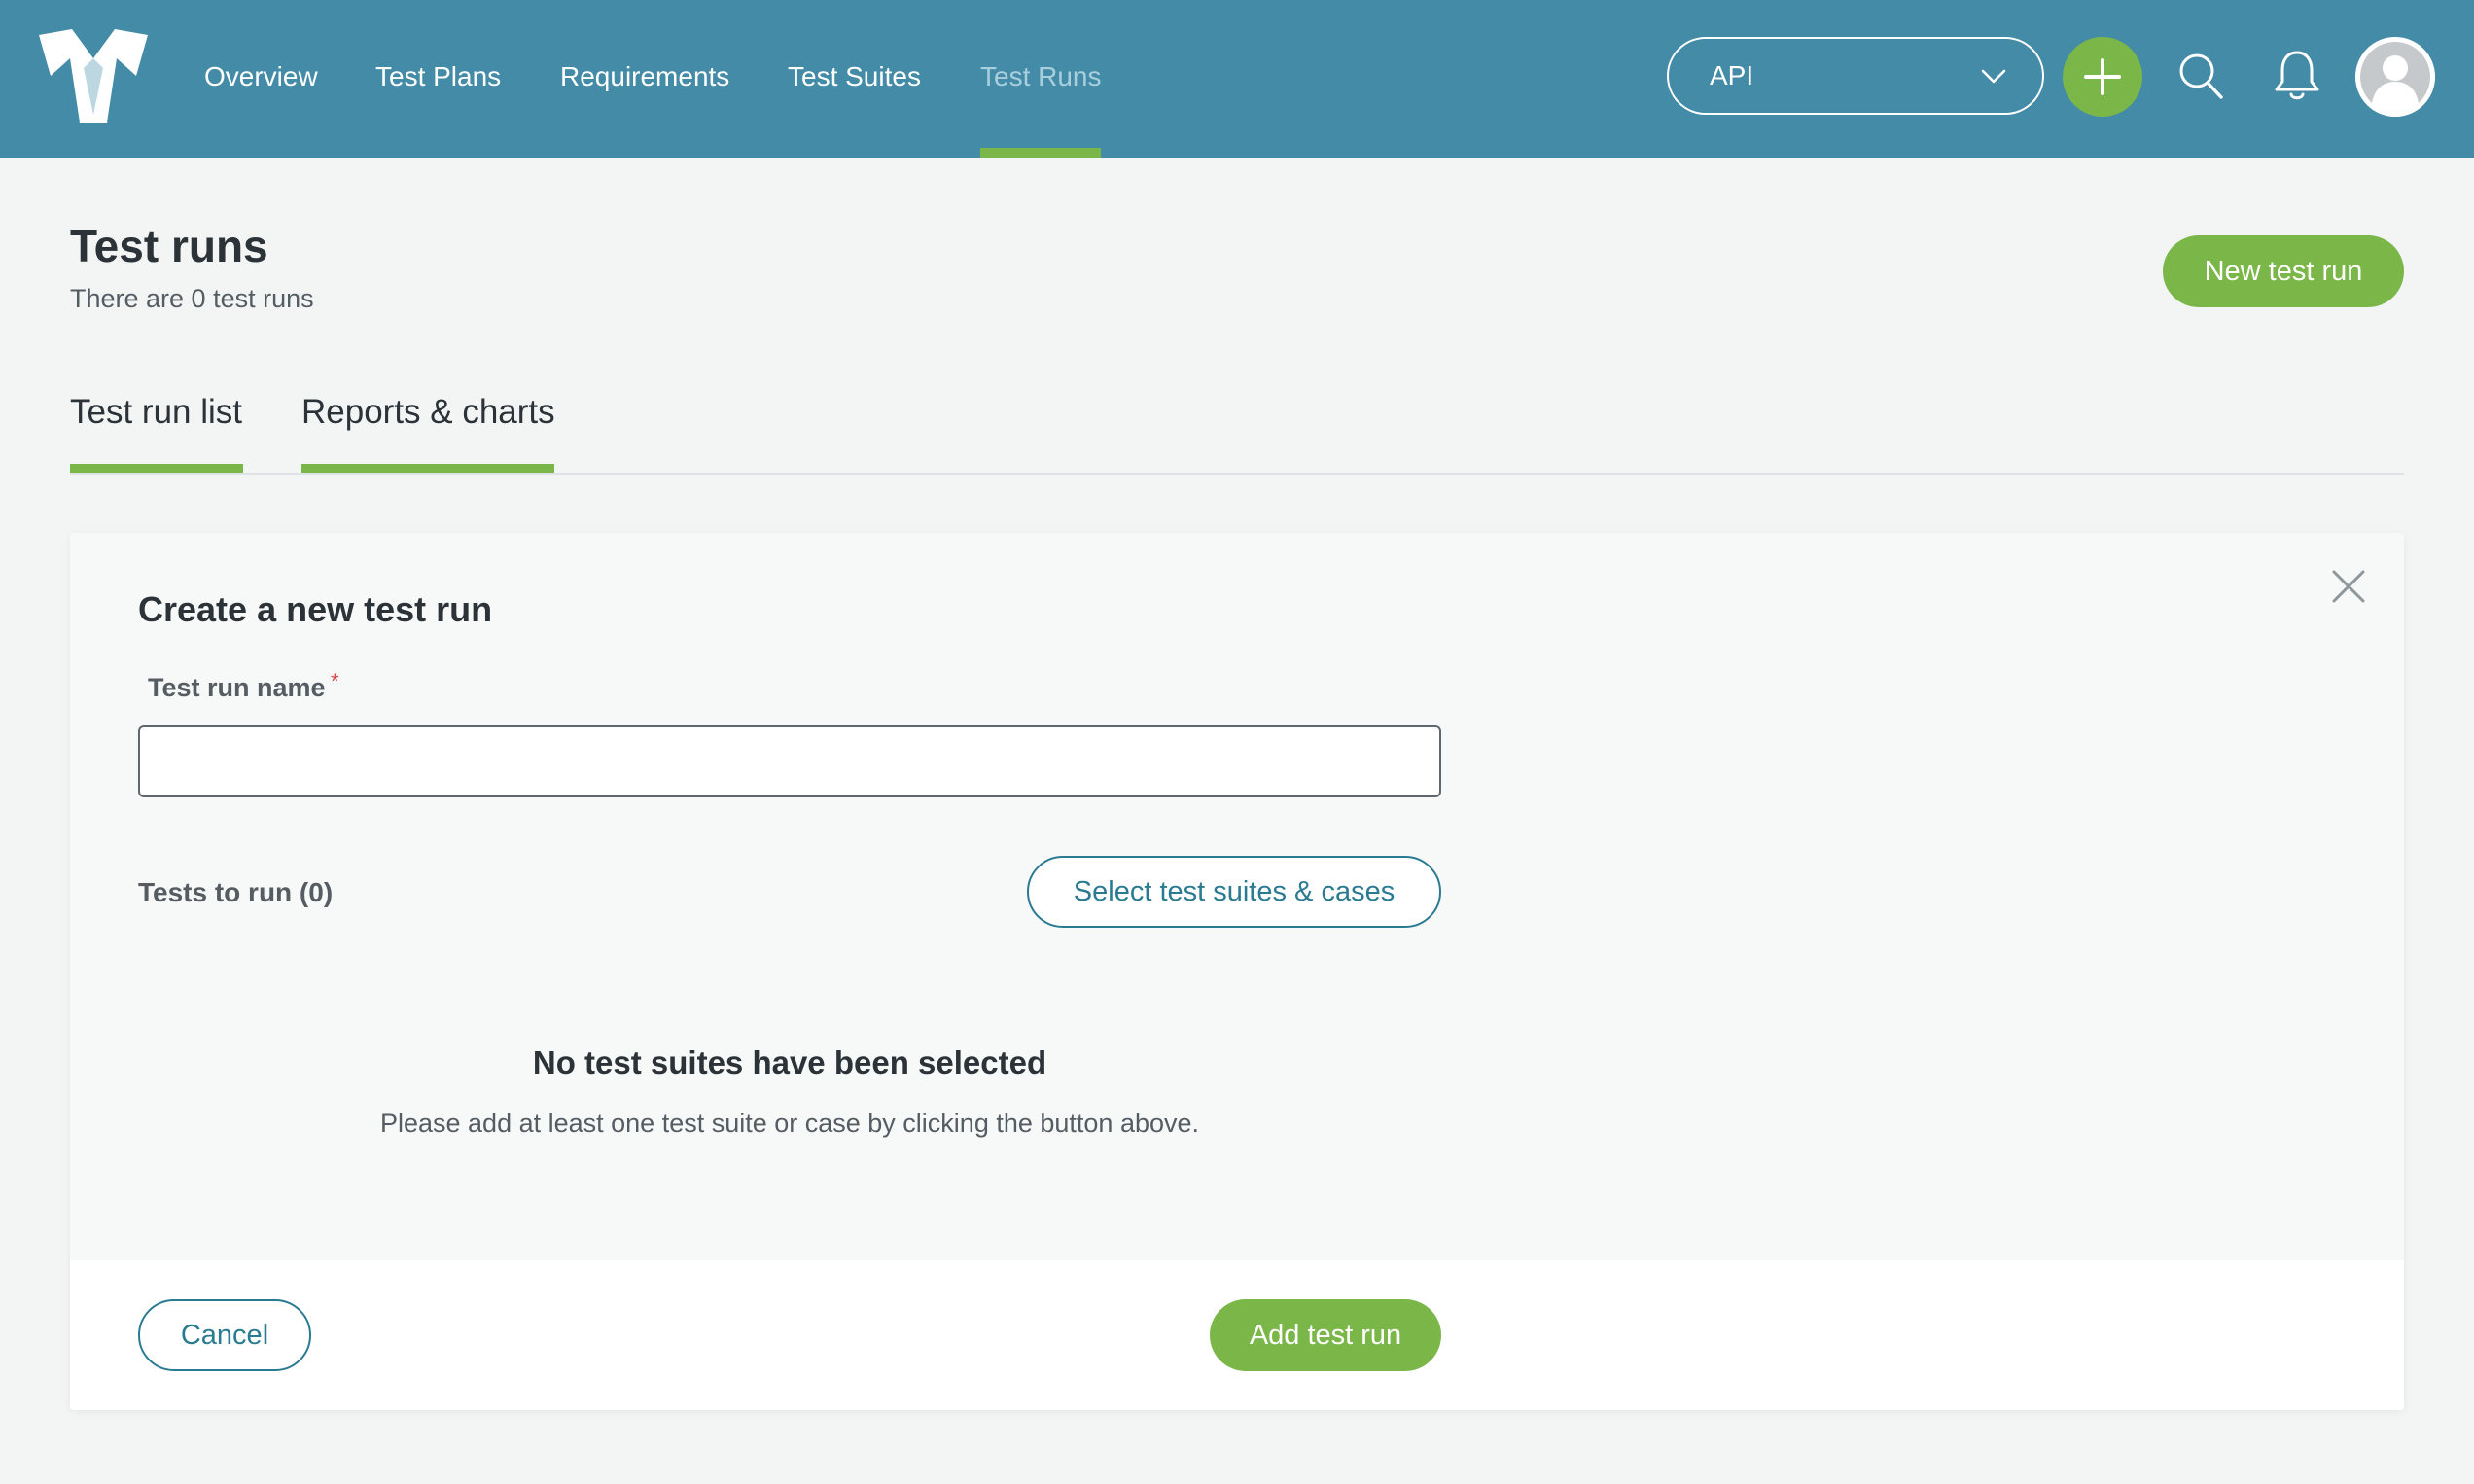 The image size is (2474, 1484). Describe the element at coordinates (644, 79) in the screenshot. I see `nav-requirements: Requirements` at that location.